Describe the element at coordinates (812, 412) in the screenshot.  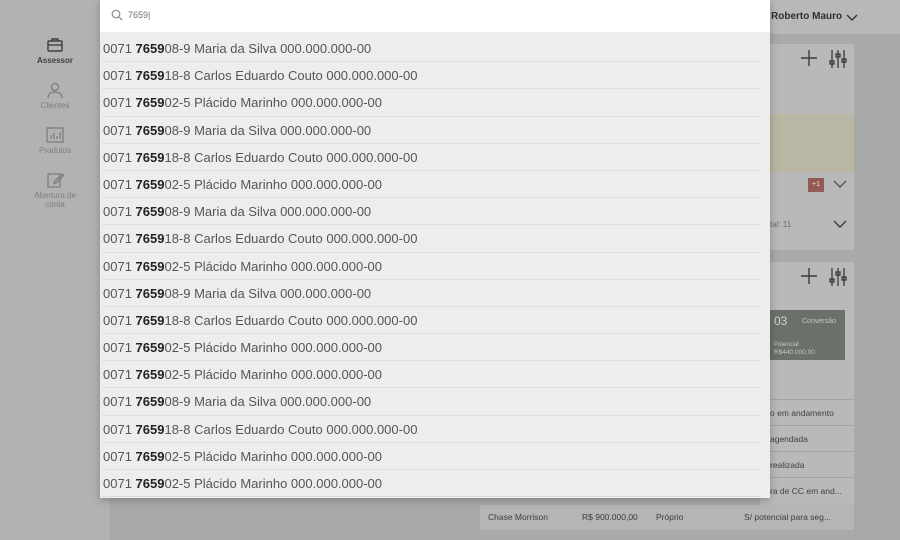
I see `status-row: o em andamento` at that location.